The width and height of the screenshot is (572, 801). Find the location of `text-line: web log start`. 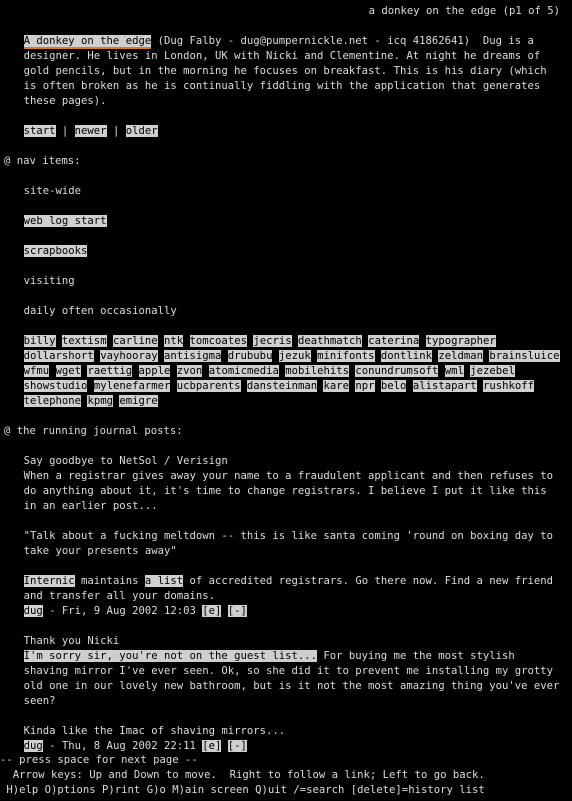

text-line: web log start is located at coordinates (65, 221).